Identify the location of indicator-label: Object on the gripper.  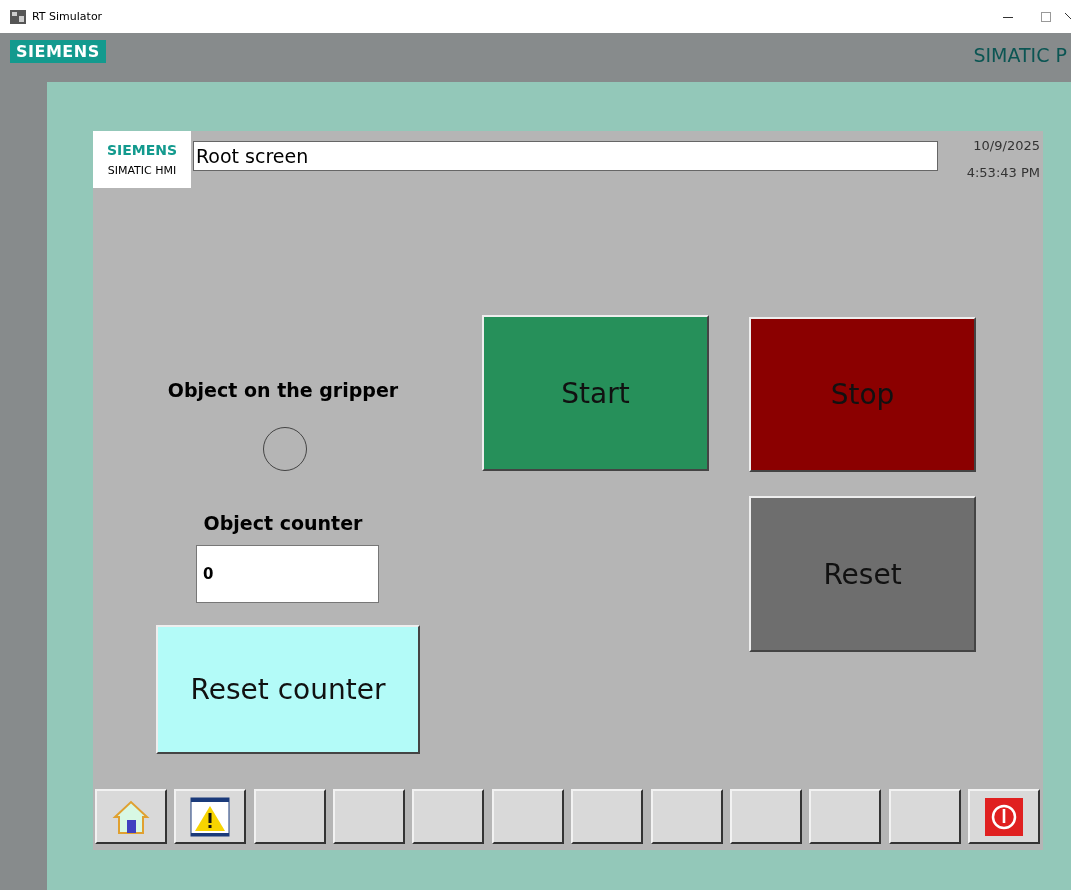
(283, 390).